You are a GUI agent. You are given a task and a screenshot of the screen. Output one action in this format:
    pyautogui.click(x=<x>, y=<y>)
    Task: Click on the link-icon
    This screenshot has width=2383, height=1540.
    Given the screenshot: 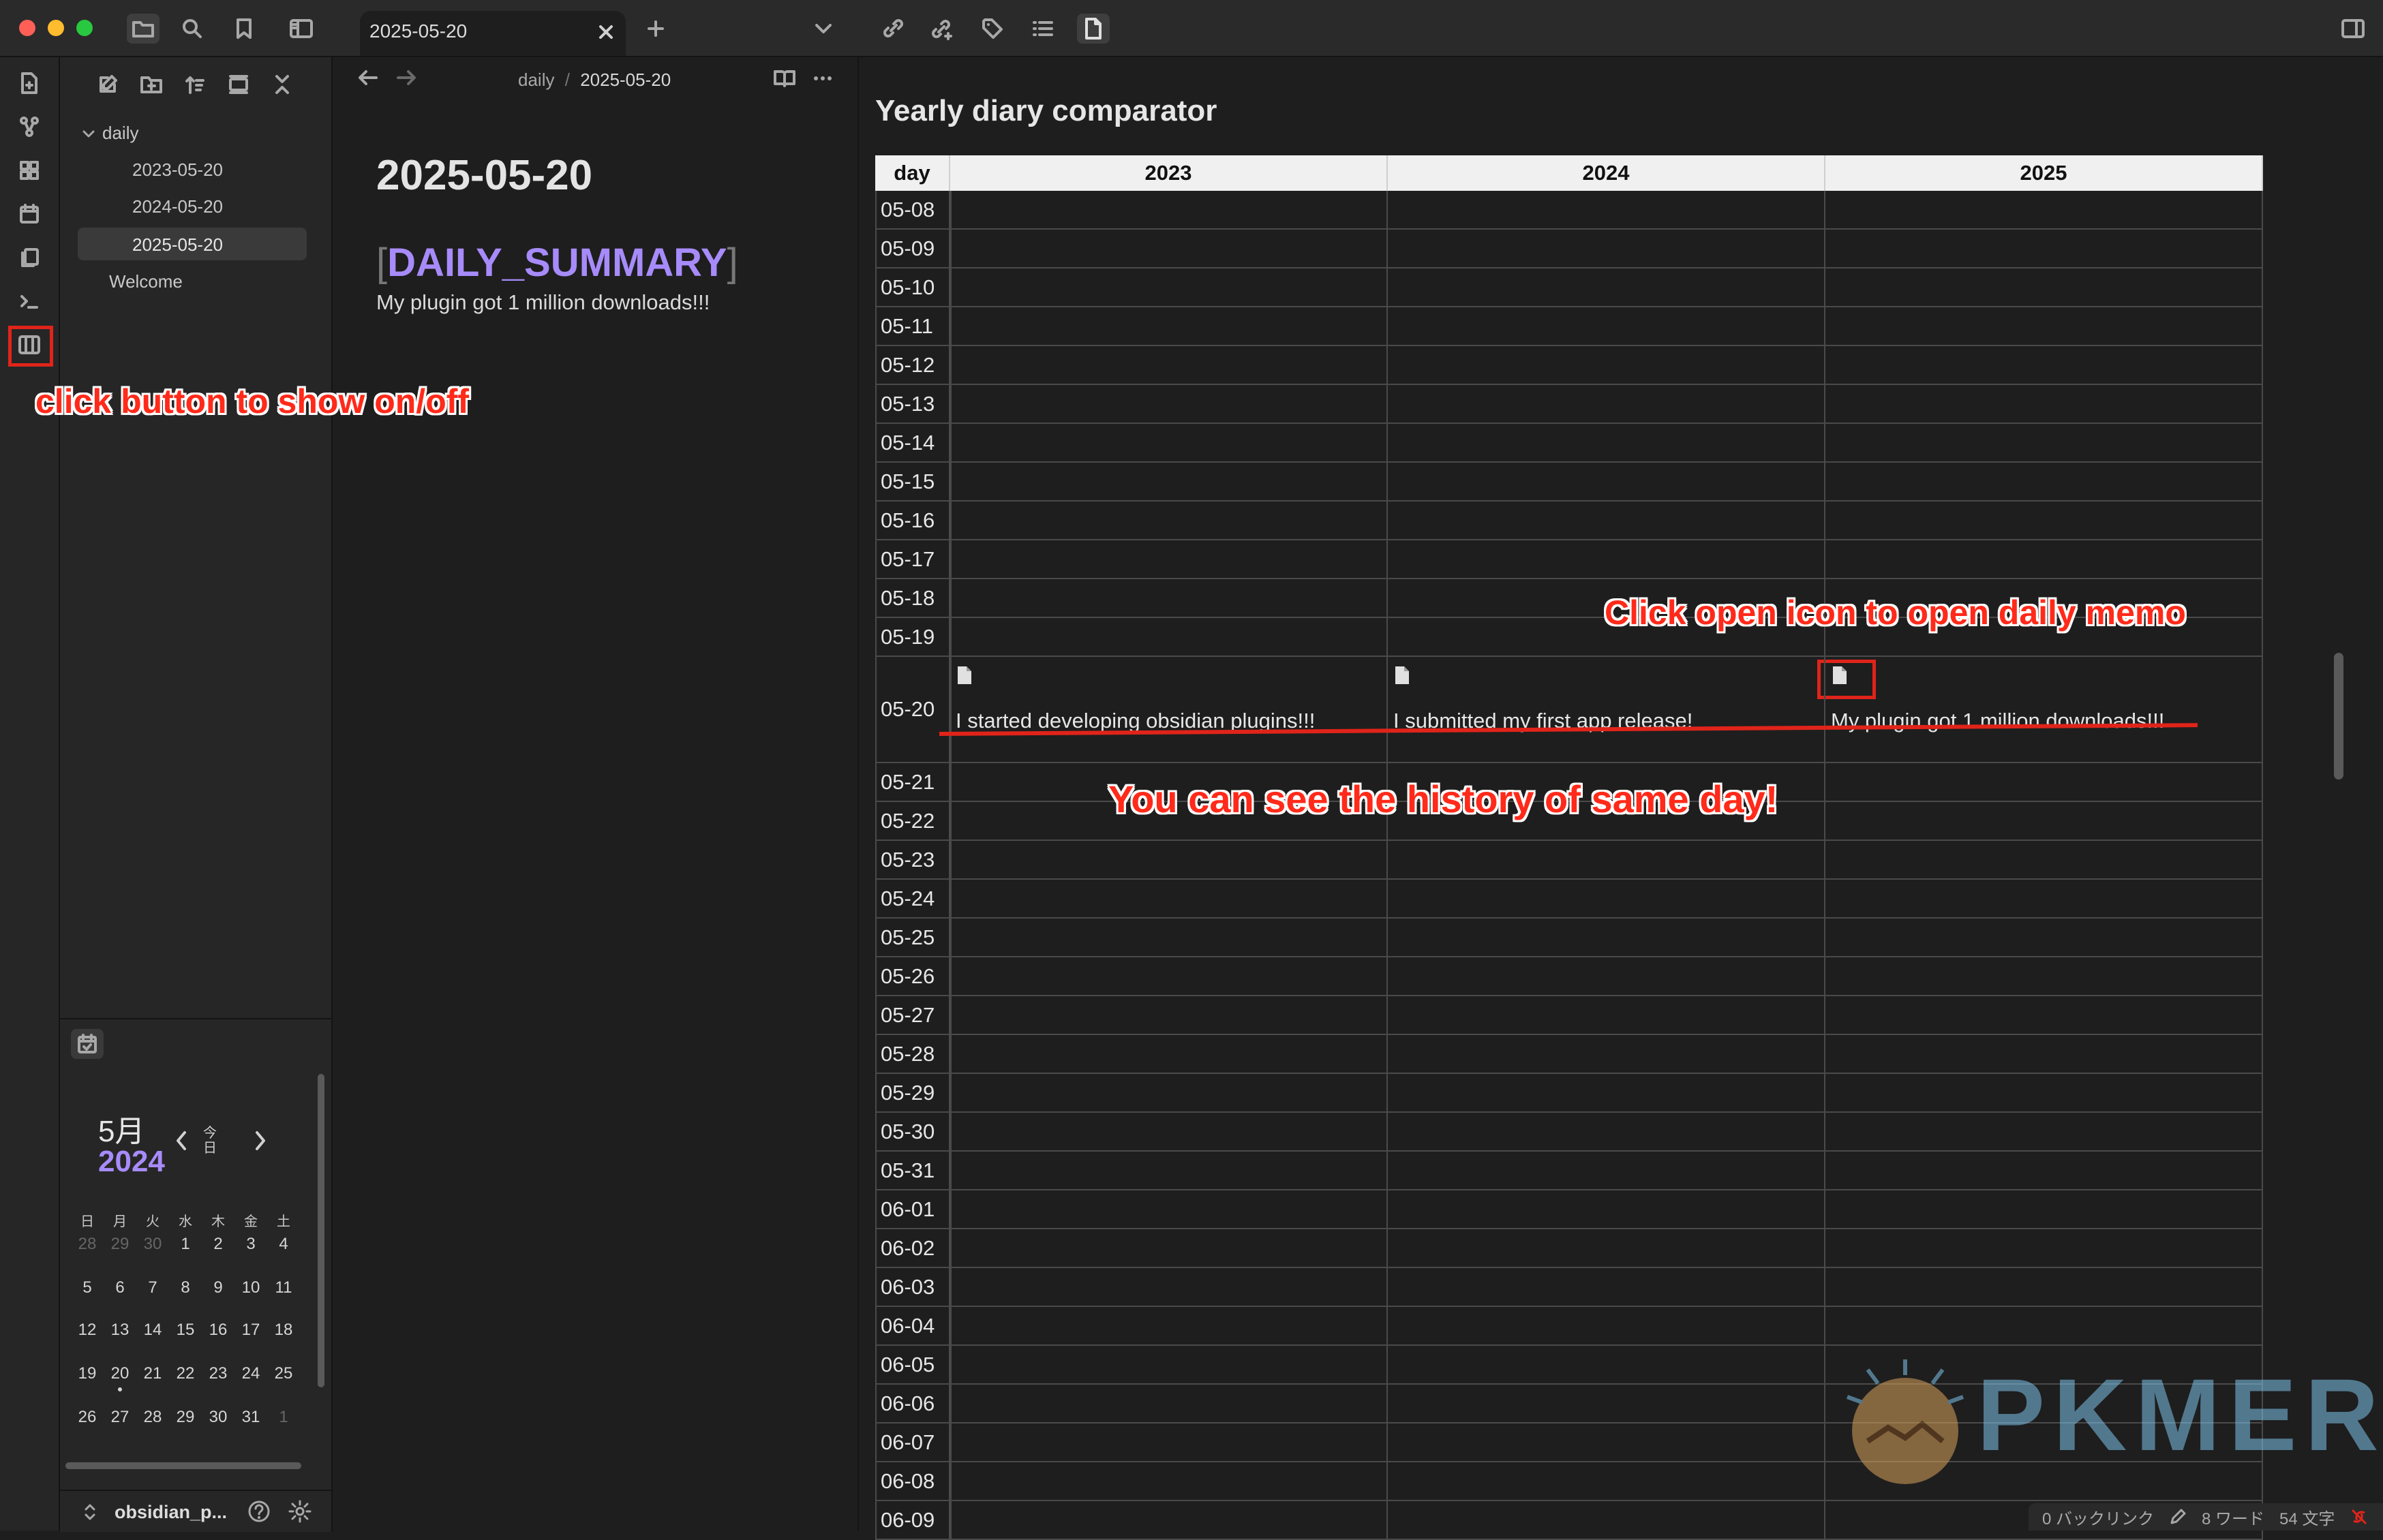 What is the action you would take?
    pyautogui.click(x=893, y=29)
    